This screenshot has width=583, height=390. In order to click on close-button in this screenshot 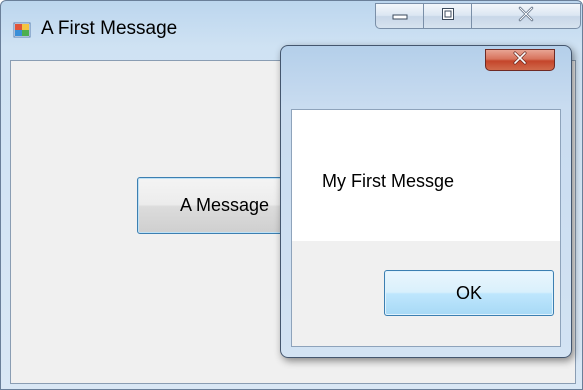, I will do `click(526, 16)`.